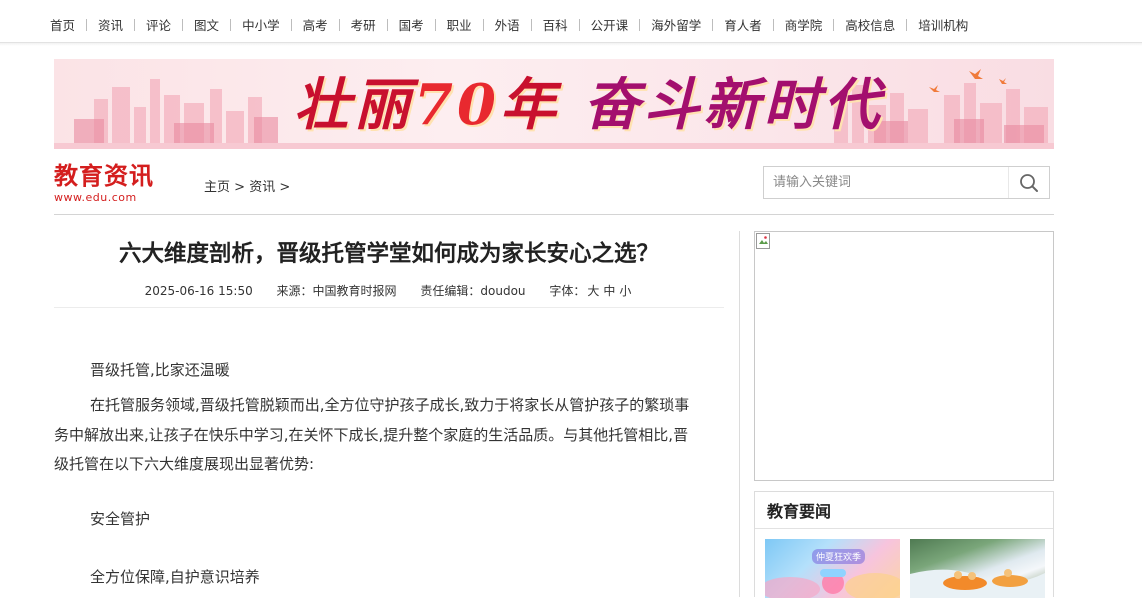 The height and width of the screenshot is (598, 1142). I want to click on article-paragraph: 安全管护, so click(120, 519).